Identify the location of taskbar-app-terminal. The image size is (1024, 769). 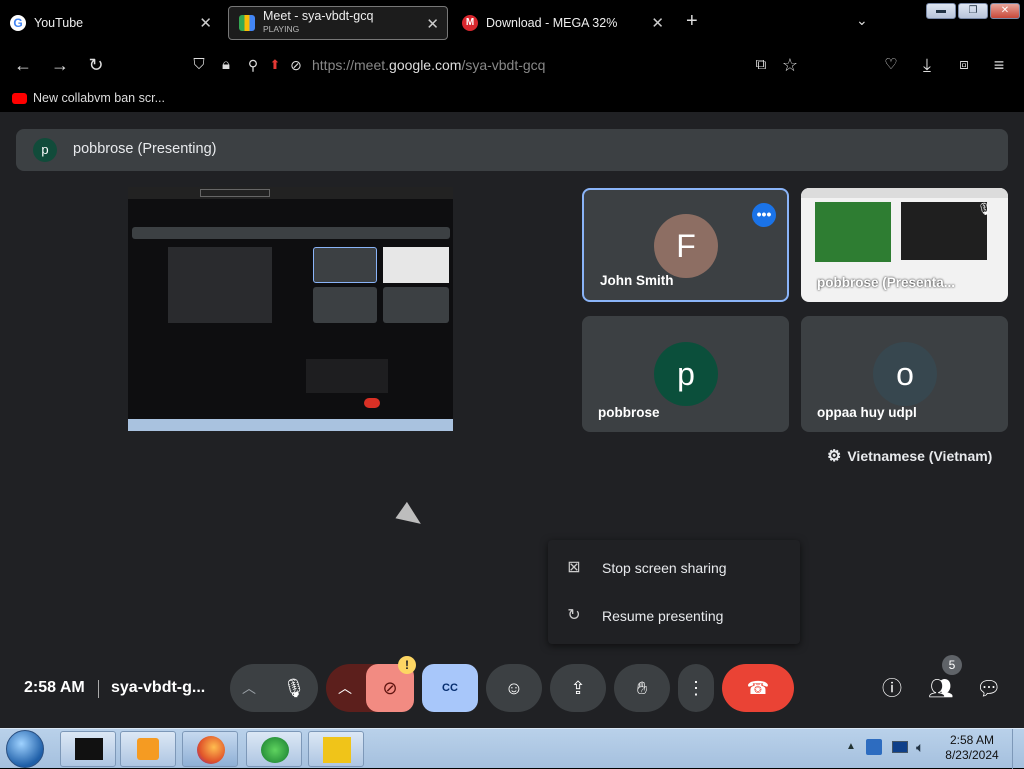
(88, 749).